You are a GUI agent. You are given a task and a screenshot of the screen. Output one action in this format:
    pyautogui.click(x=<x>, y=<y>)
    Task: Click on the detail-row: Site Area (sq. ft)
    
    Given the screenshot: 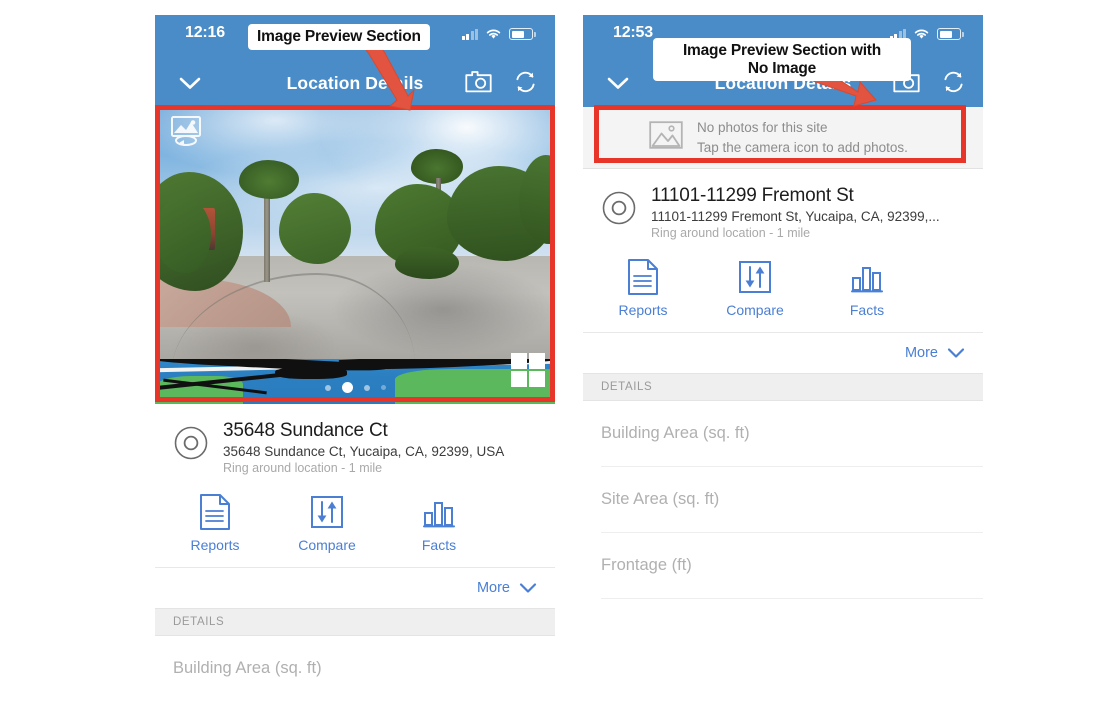 What is the action you would take?
    pyautogui.click(x=792, y=500)
    